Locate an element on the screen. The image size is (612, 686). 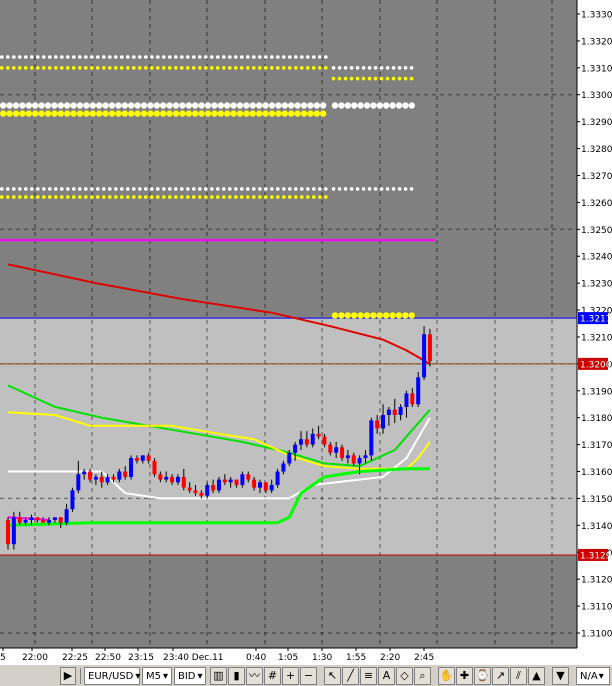
crosshair-icon: ✚ is located at coordinates (464, 675).